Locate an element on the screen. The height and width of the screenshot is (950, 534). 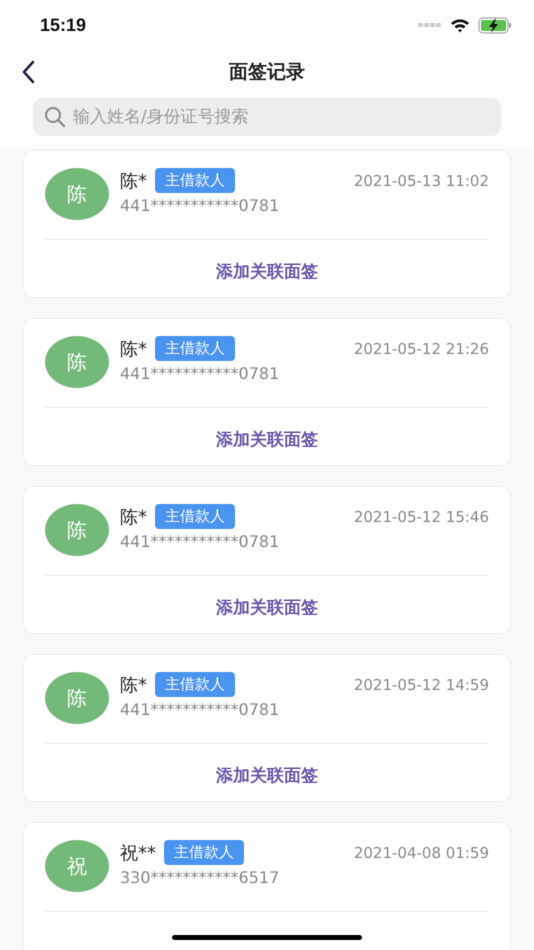
record-card: 陈 陈* 主借款人 2021-05-13 11:02 441***********0781 添加关联面签 is located at coordinates (267, 224).